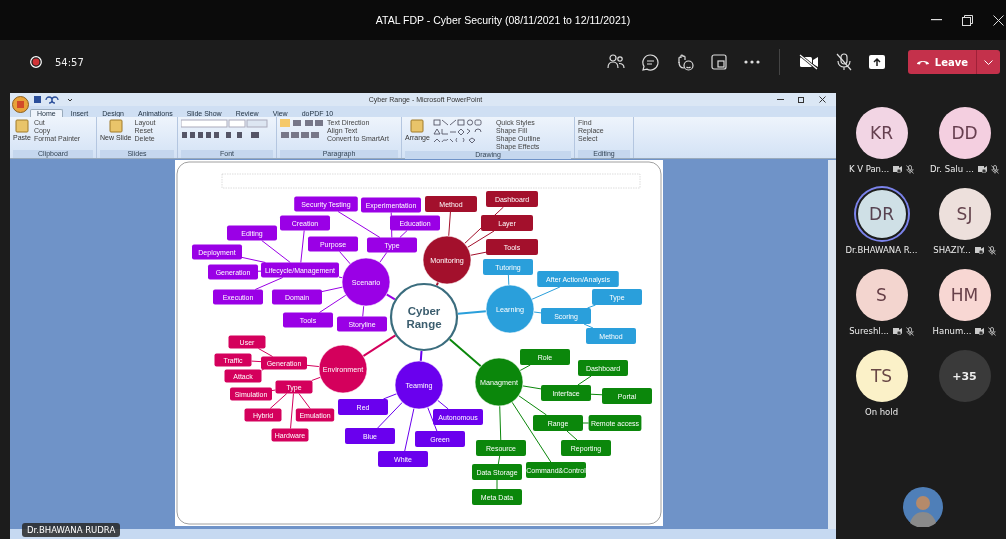 Image resolution: width=1006 pixels, height=539 pixels. I want to click on window-title: ATAL FDP - Cyber Security (08/11/2021 to 12/11/2021), so click(503, 20).